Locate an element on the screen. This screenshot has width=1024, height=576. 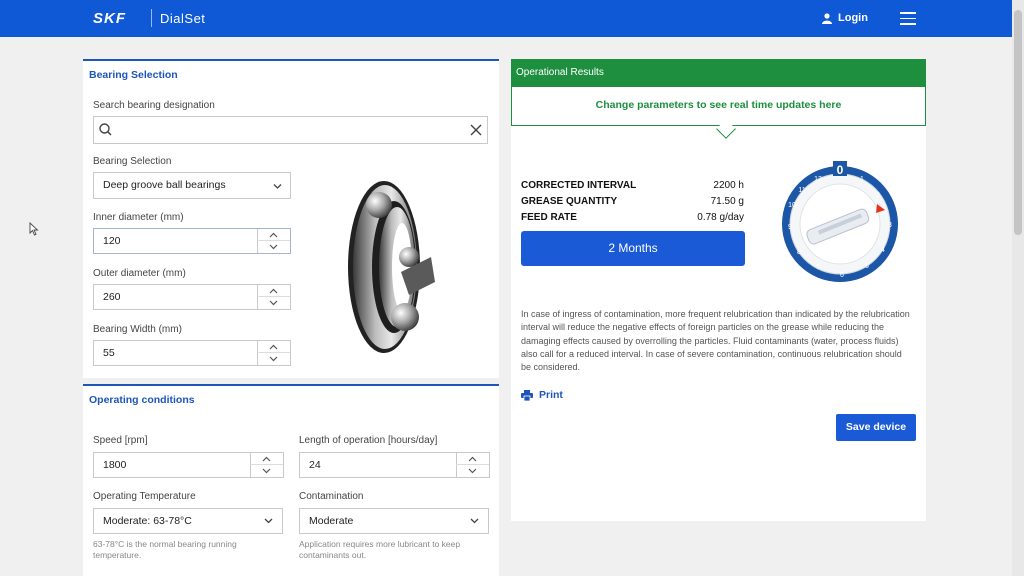
results-title: Operational Results is located at coordinates (718, 73).